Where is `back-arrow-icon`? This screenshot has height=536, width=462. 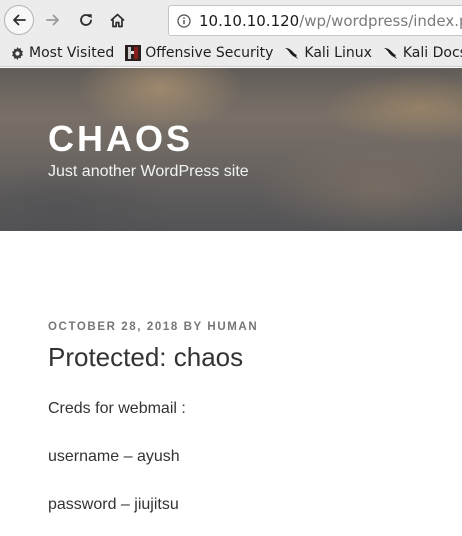 back-arrow-icon is located at coordinates (19, 20).